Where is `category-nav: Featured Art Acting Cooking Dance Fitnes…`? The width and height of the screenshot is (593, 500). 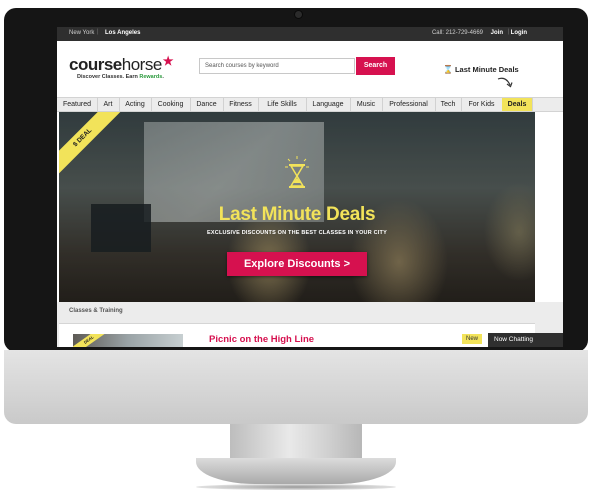
category-nav: Featured Art Acting Cooking Dance Fitnes… is located at coordinates (310, 104).